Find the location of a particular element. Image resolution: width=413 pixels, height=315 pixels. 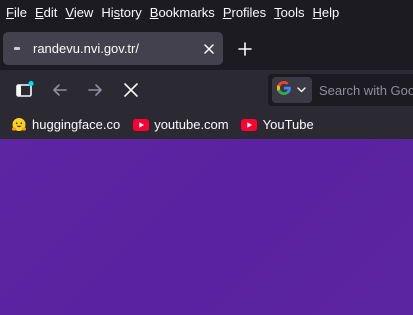

menu-view: View is located at coordinates (79, 12).